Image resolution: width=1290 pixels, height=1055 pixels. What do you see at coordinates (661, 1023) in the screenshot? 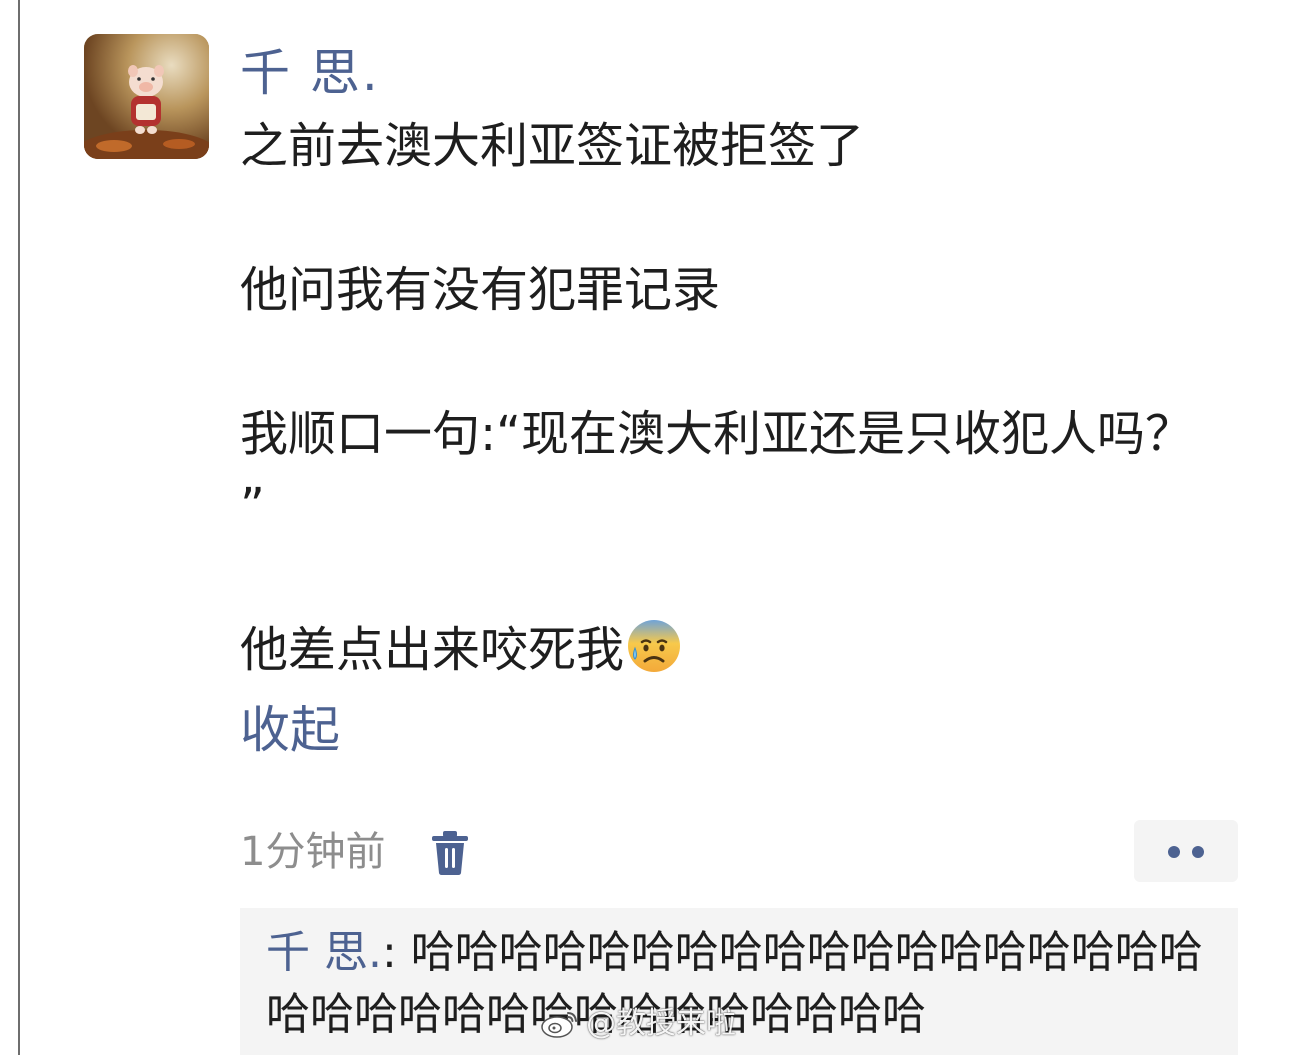
I see `watermark-text: @教授来啦` at bounding box center [661, 1023].